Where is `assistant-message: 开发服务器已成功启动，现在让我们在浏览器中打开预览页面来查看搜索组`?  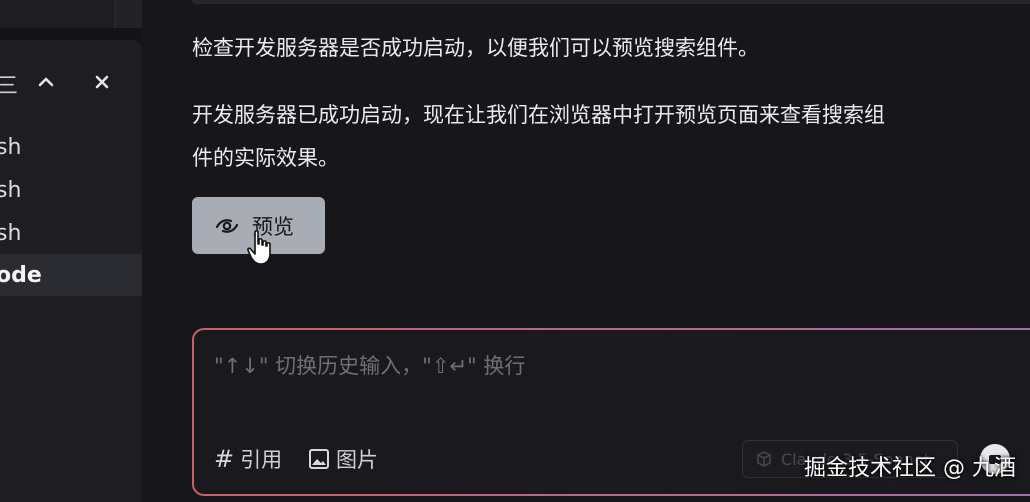 assistant-message: 开发服务器已成功启动，现在让我们在浏览器中打开预览页面来查看搜索组 is located at coordinates (538, 115).